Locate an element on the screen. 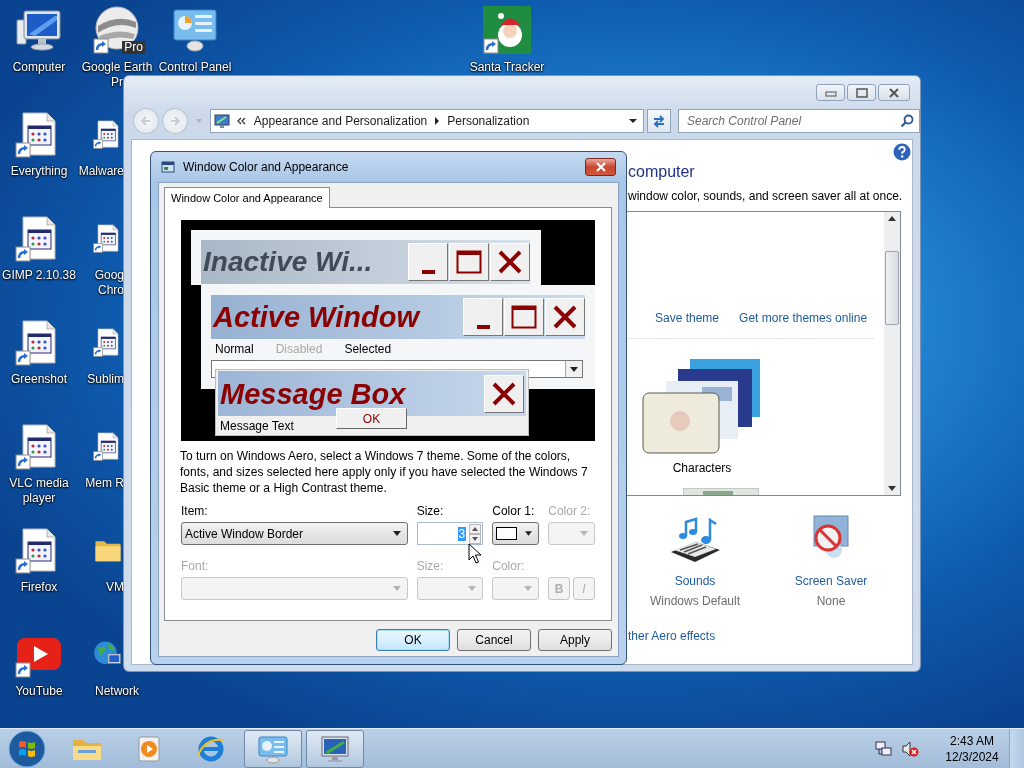  item-dropdown: Active Window Border is located at coordinates (294, 533).